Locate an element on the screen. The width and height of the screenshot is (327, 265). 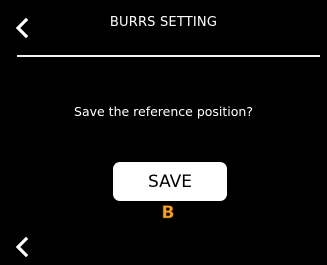
back-button-bottom is located at coordinates (23, 247).